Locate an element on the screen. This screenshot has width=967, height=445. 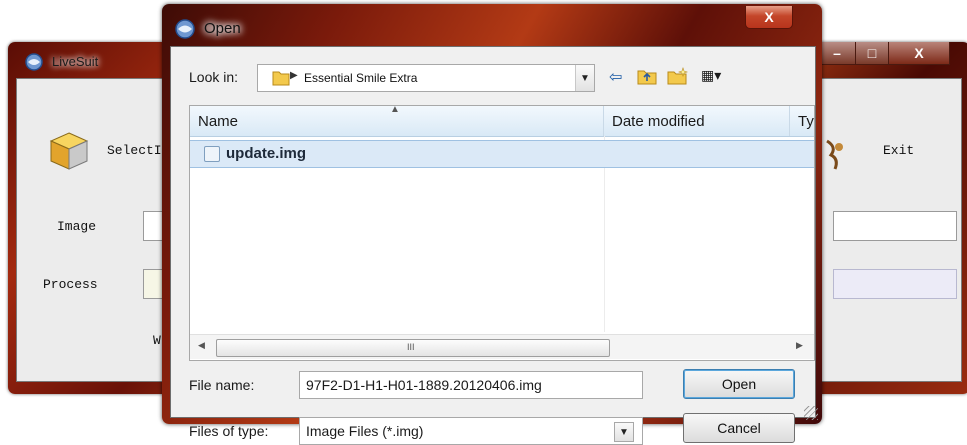
column-header-type-label: Ty is located at coordinates (806, 121).